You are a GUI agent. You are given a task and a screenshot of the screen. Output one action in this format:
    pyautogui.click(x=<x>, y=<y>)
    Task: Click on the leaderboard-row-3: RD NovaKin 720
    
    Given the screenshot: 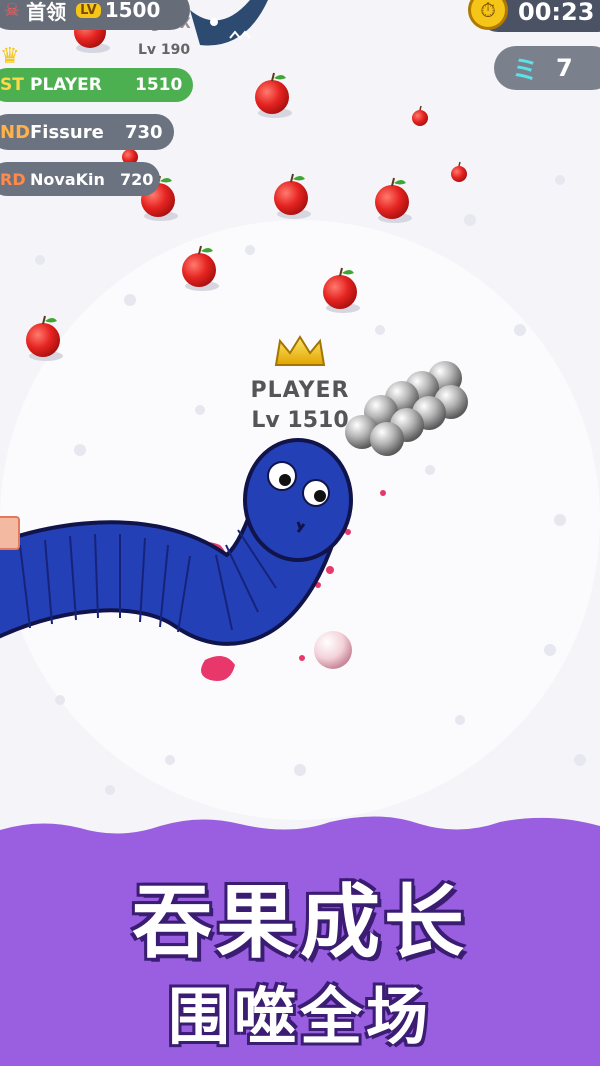 What is the action you would take?
    pyautogui.click(x=80, y=179)
    